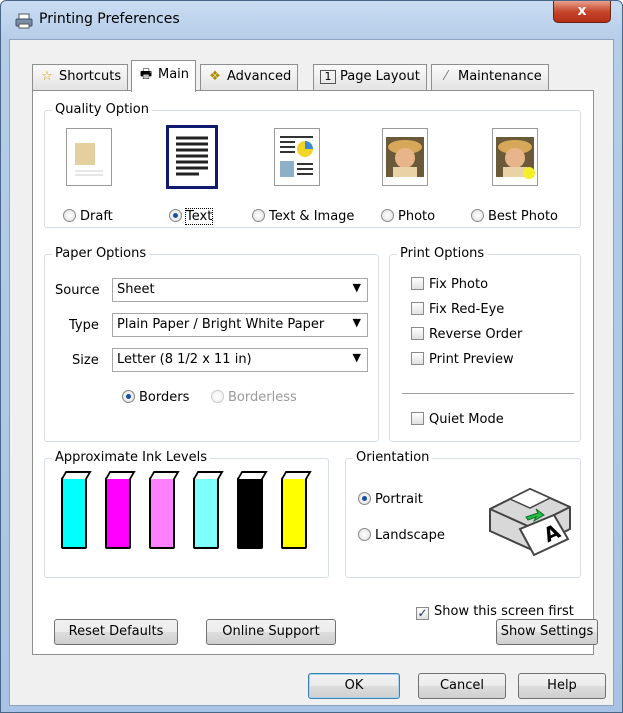 This screenshot has height=713, width=623. I want to click on close-icon: x, so click(582, 11).